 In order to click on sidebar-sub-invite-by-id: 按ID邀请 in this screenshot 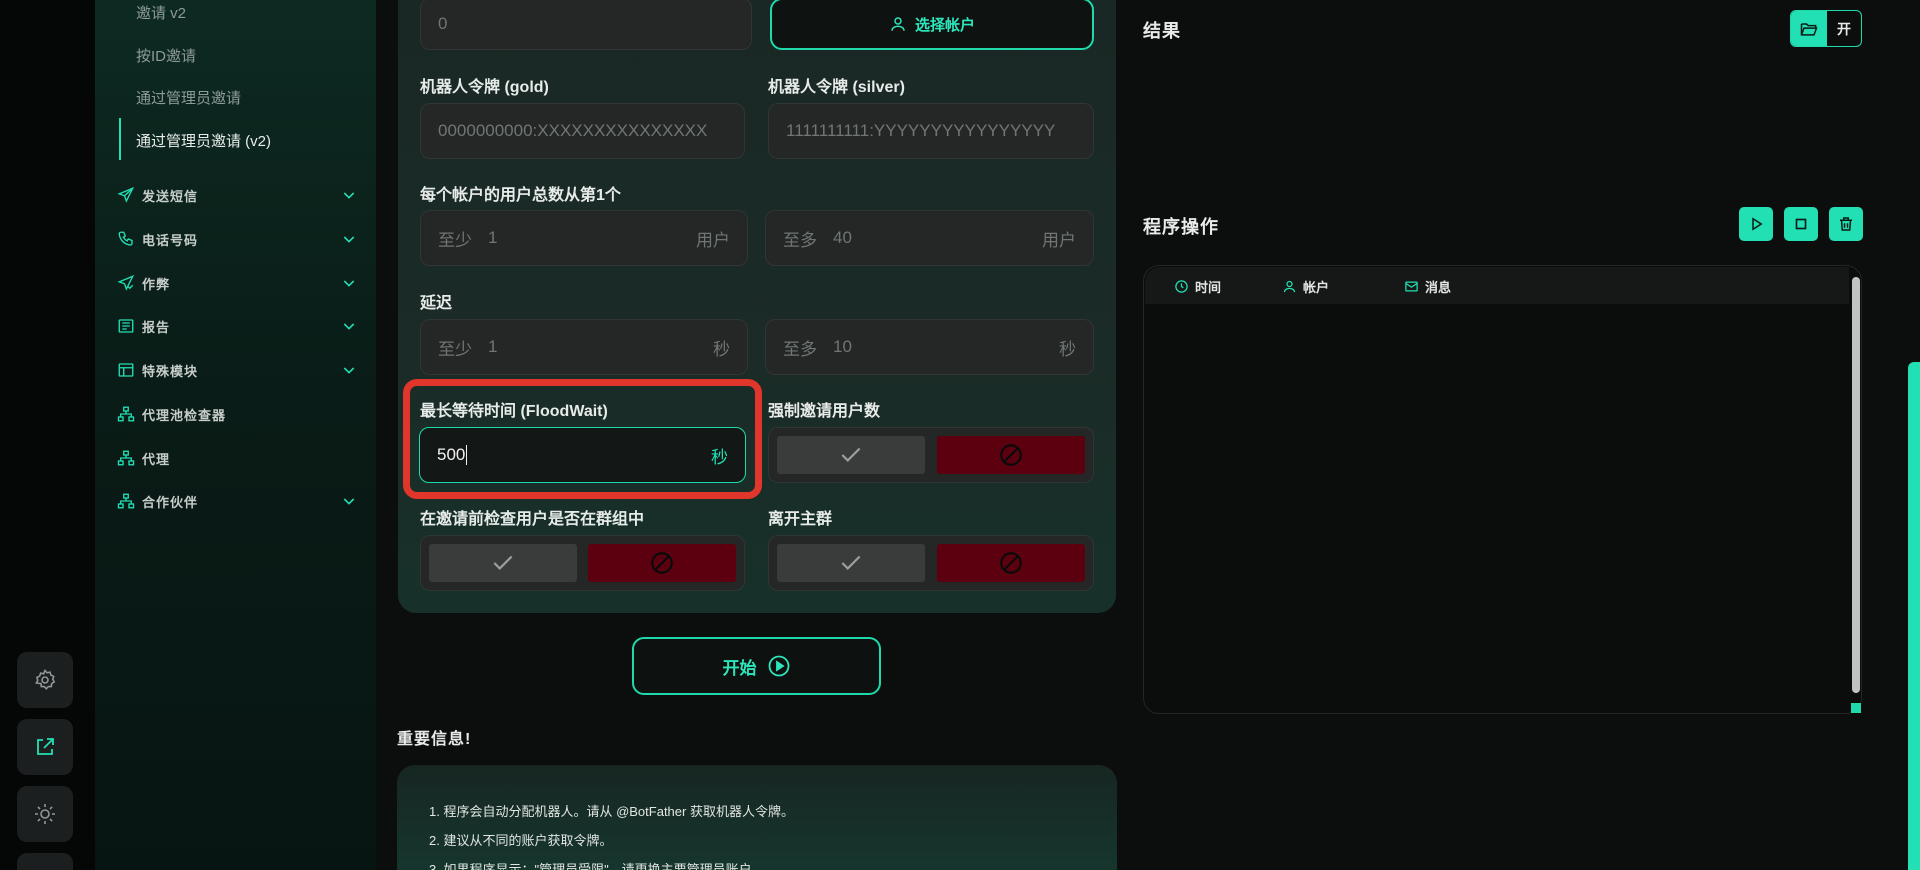, I will do `click(166, 55)`.